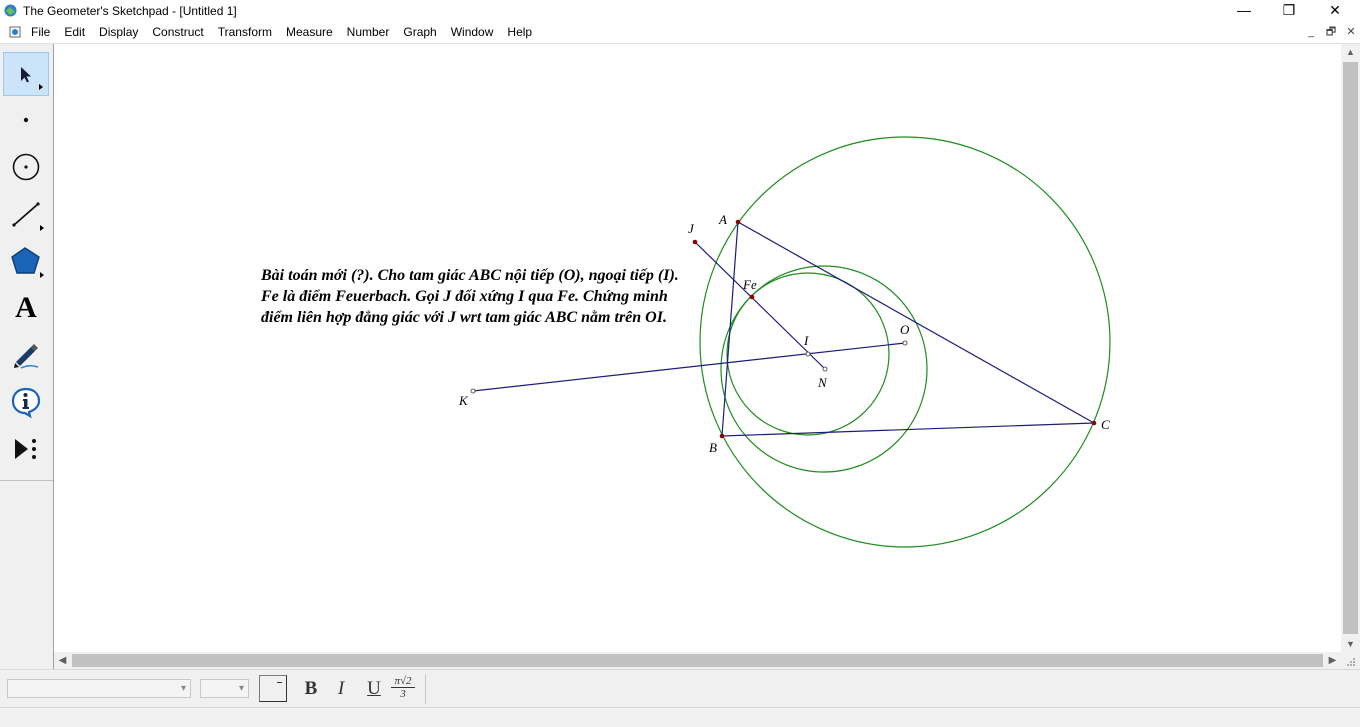 The height and width of the screenshot is (727, 1360). I want to click on marker-tool, so click(26, 355).